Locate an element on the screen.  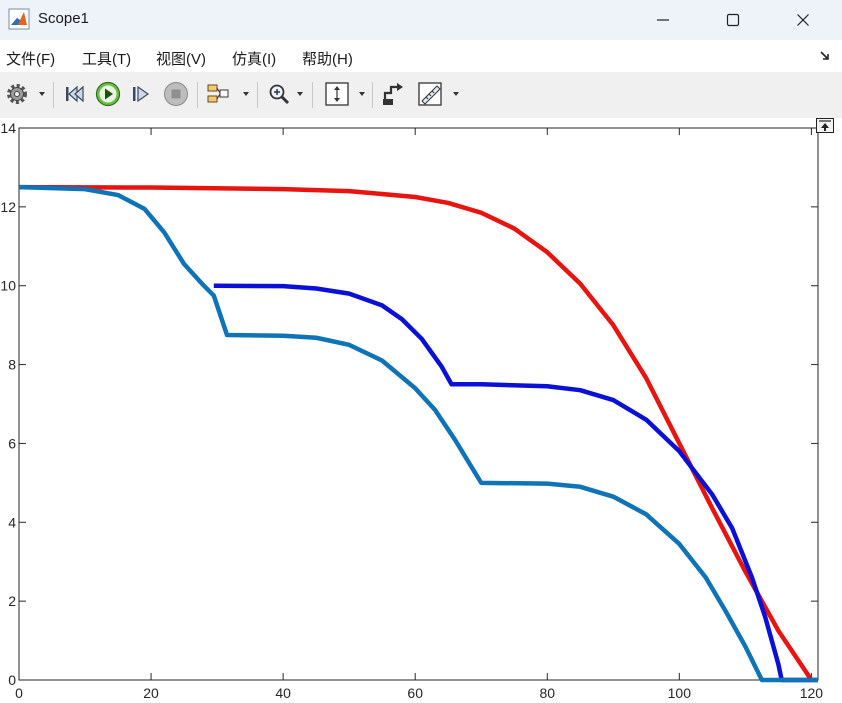
scale-axes-dropdown-icon is located at coordinates (362, 94).